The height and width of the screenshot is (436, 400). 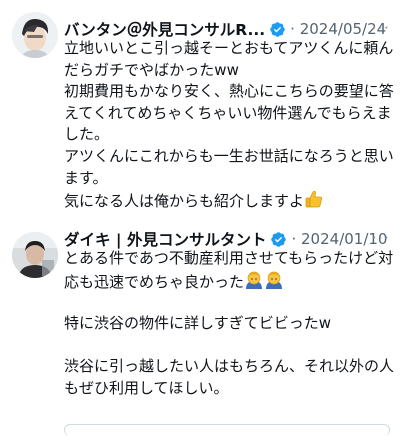 I want to click on tweet-header: ダイキ | 外見コンサルタント · 2024/01/10 ···, so click(x=227, y=239).